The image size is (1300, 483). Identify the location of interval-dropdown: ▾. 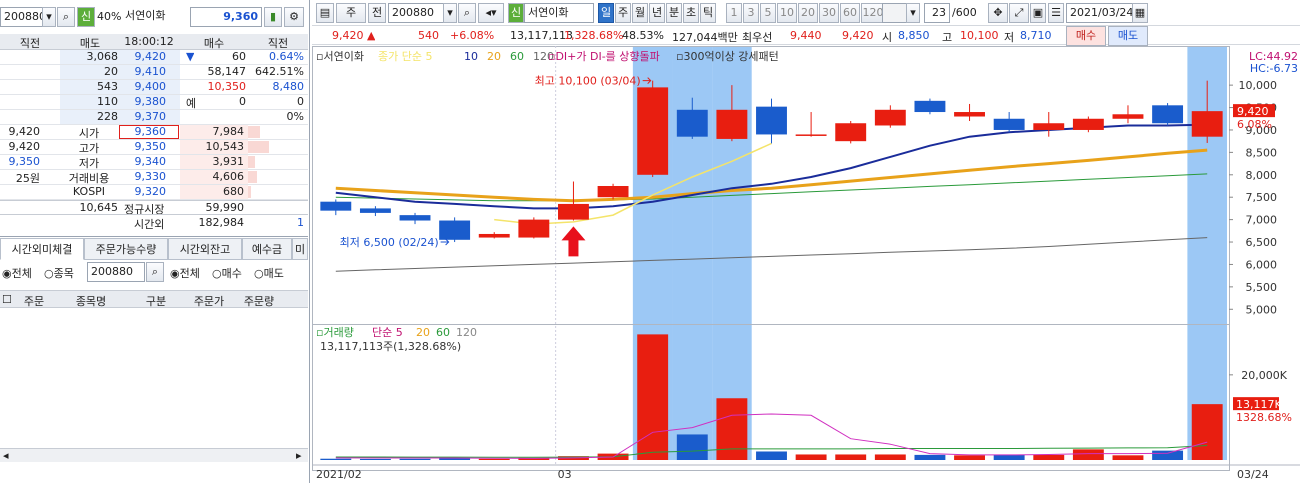
(913, 13).